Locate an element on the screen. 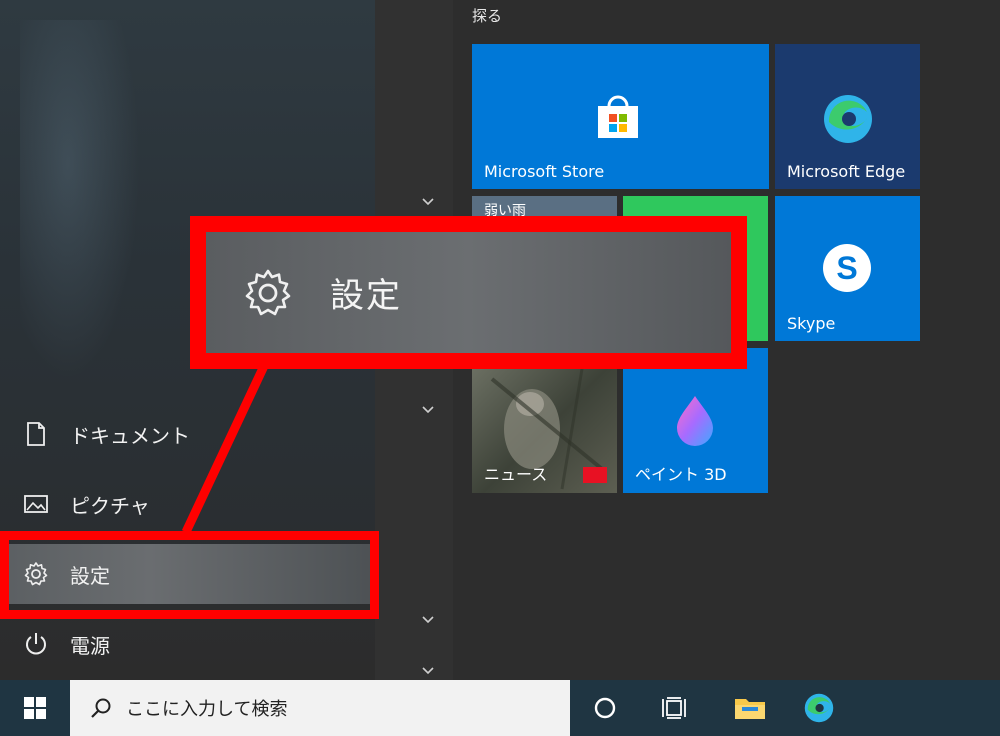 The image size is (1000, 736). search-placeholder: ここに入力して検索 is located at coordinates (207, 709).